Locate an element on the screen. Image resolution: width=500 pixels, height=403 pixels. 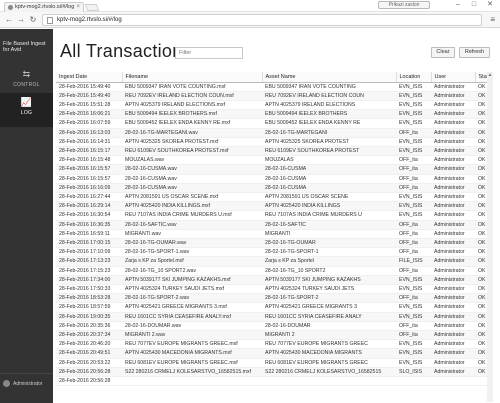
url-input: kptv-mog2.rtvslo.si/#/log is located at coordinates (262, 20).